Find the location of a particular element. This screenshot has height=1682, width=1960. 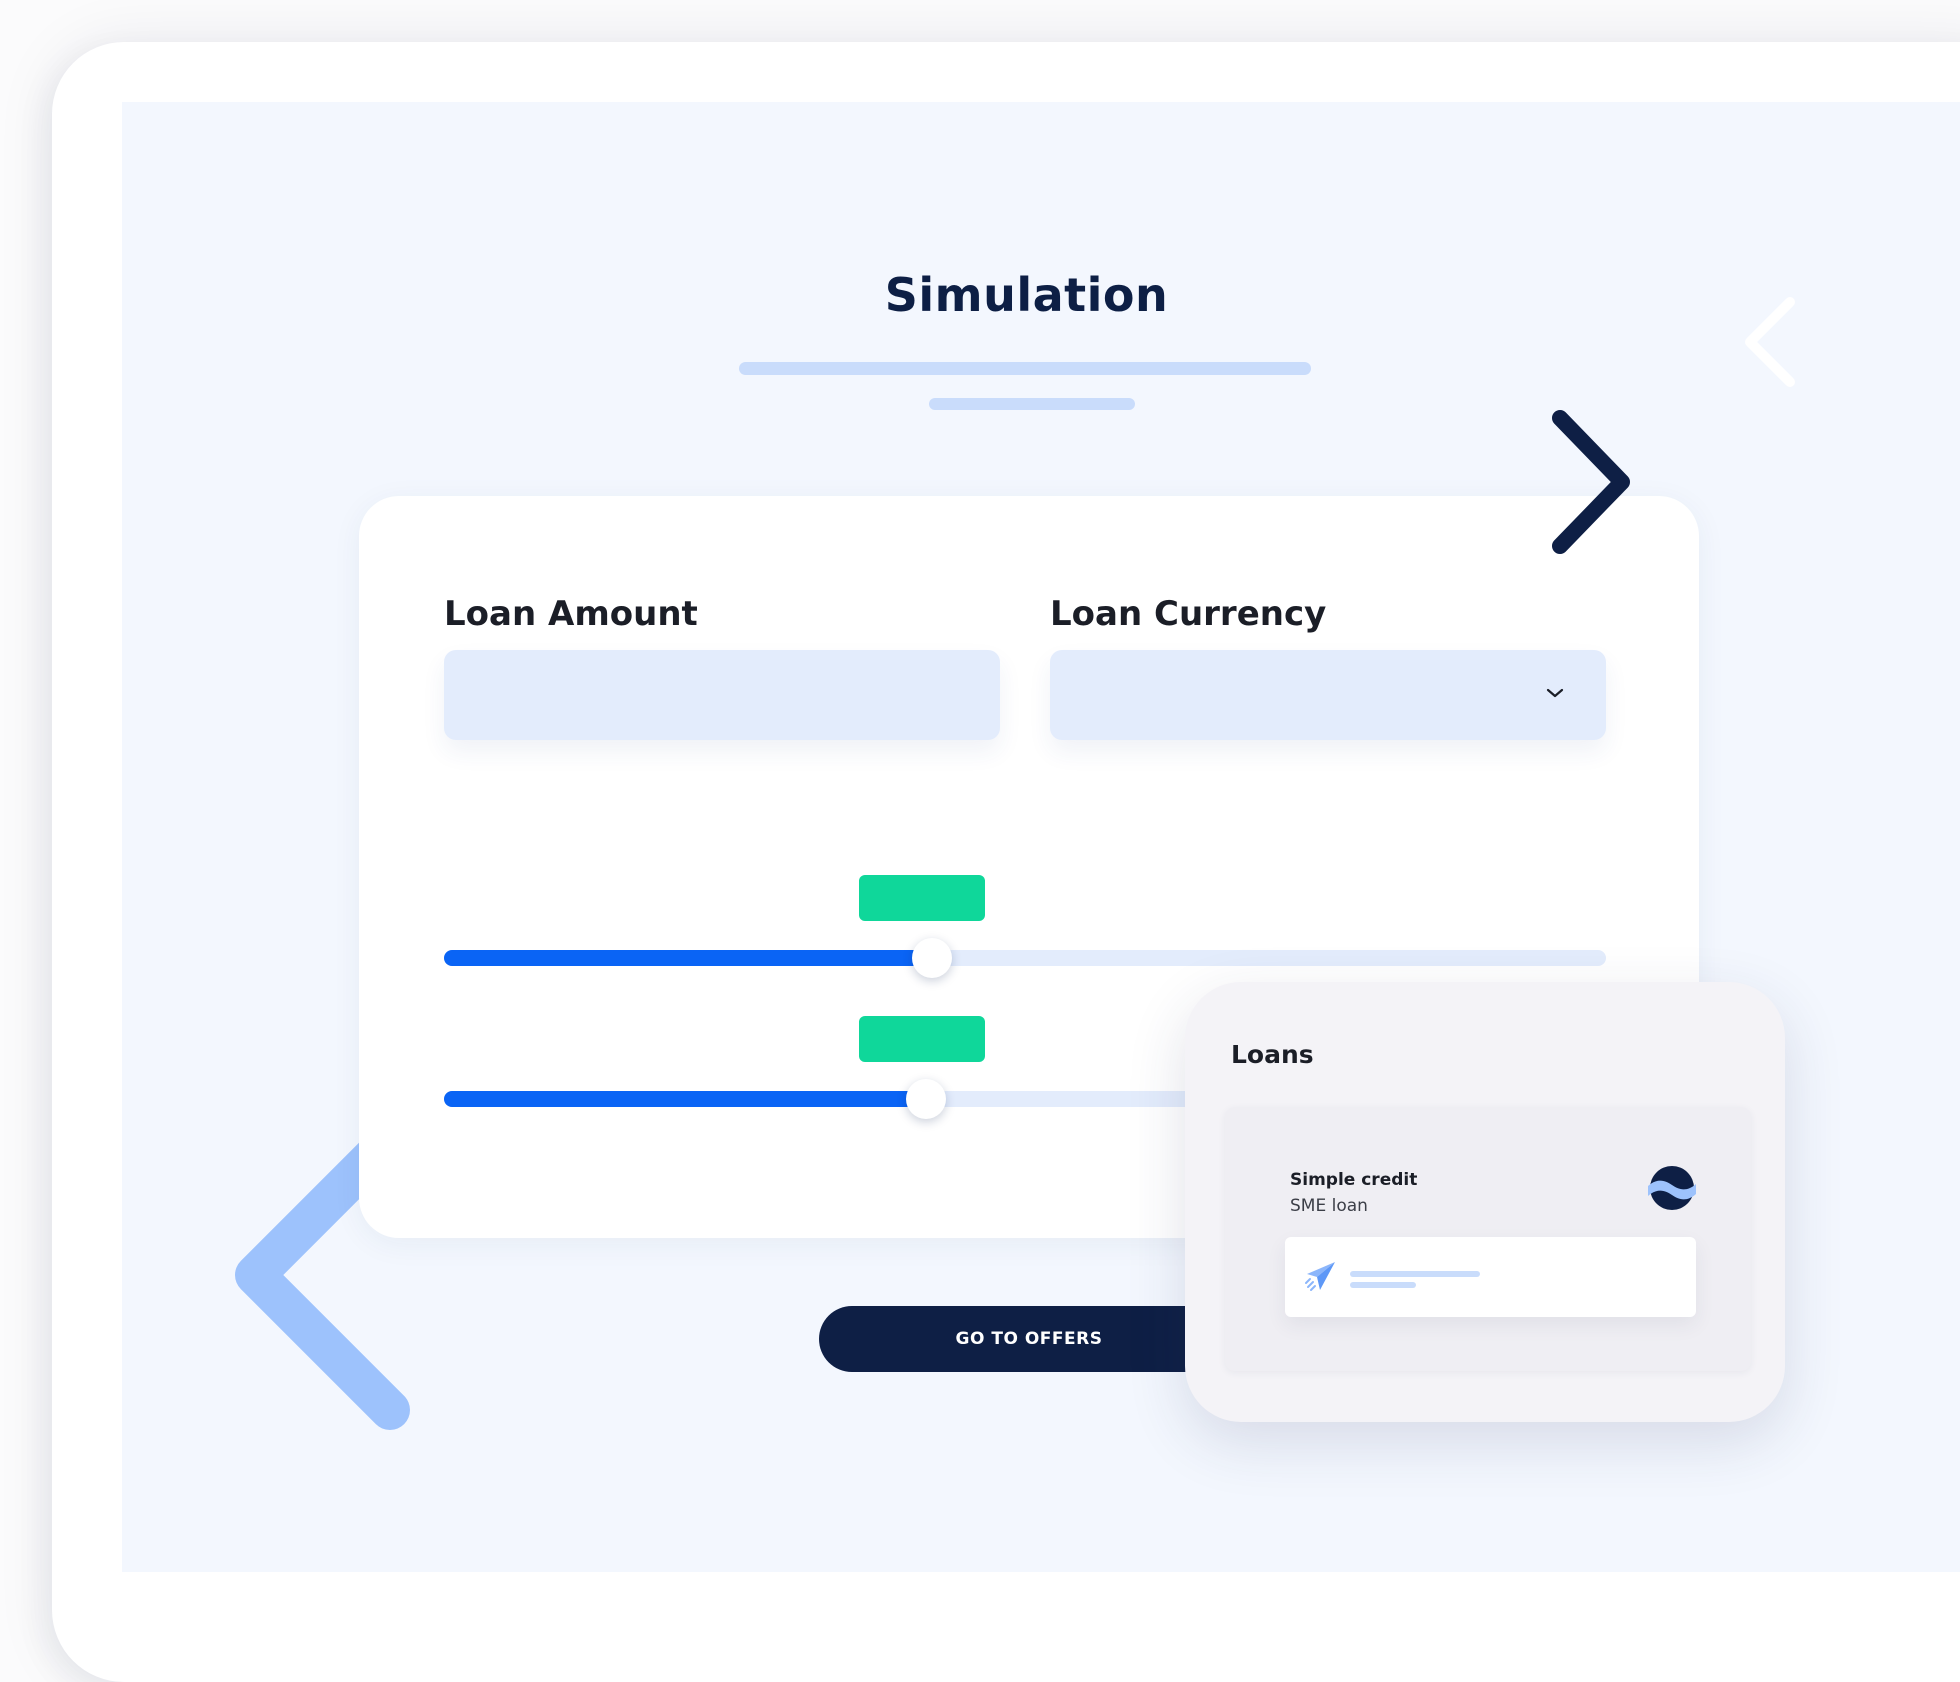

chevron-down-icon is located at coordinates (1555, 693).